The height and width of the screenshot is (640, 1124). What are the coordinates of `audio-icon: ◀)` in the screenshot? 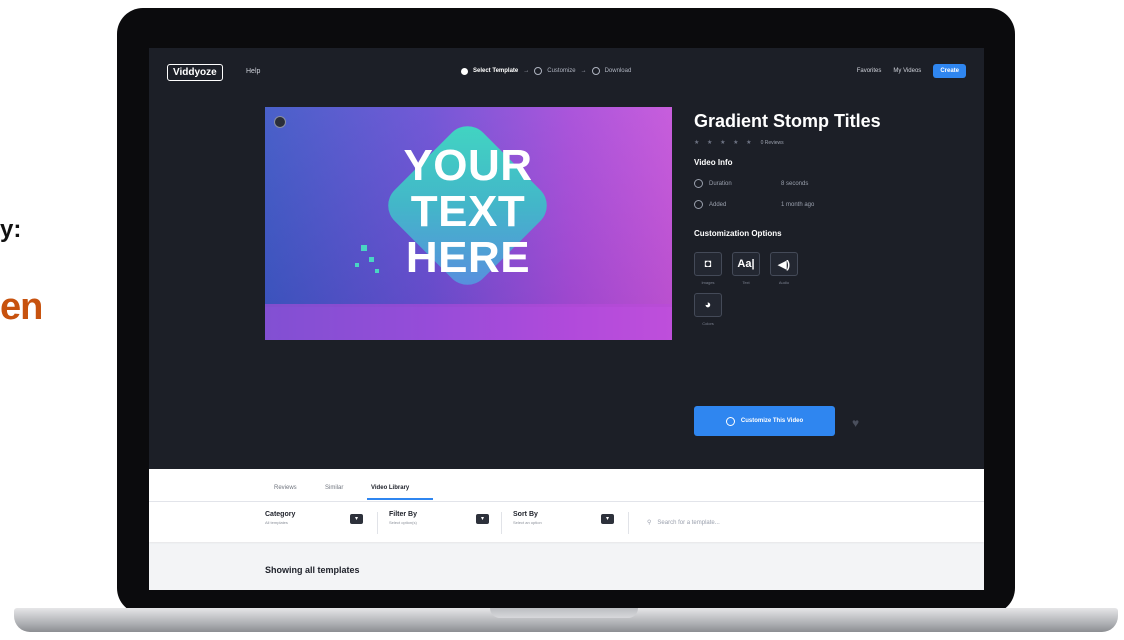 It's located at (784, 264).